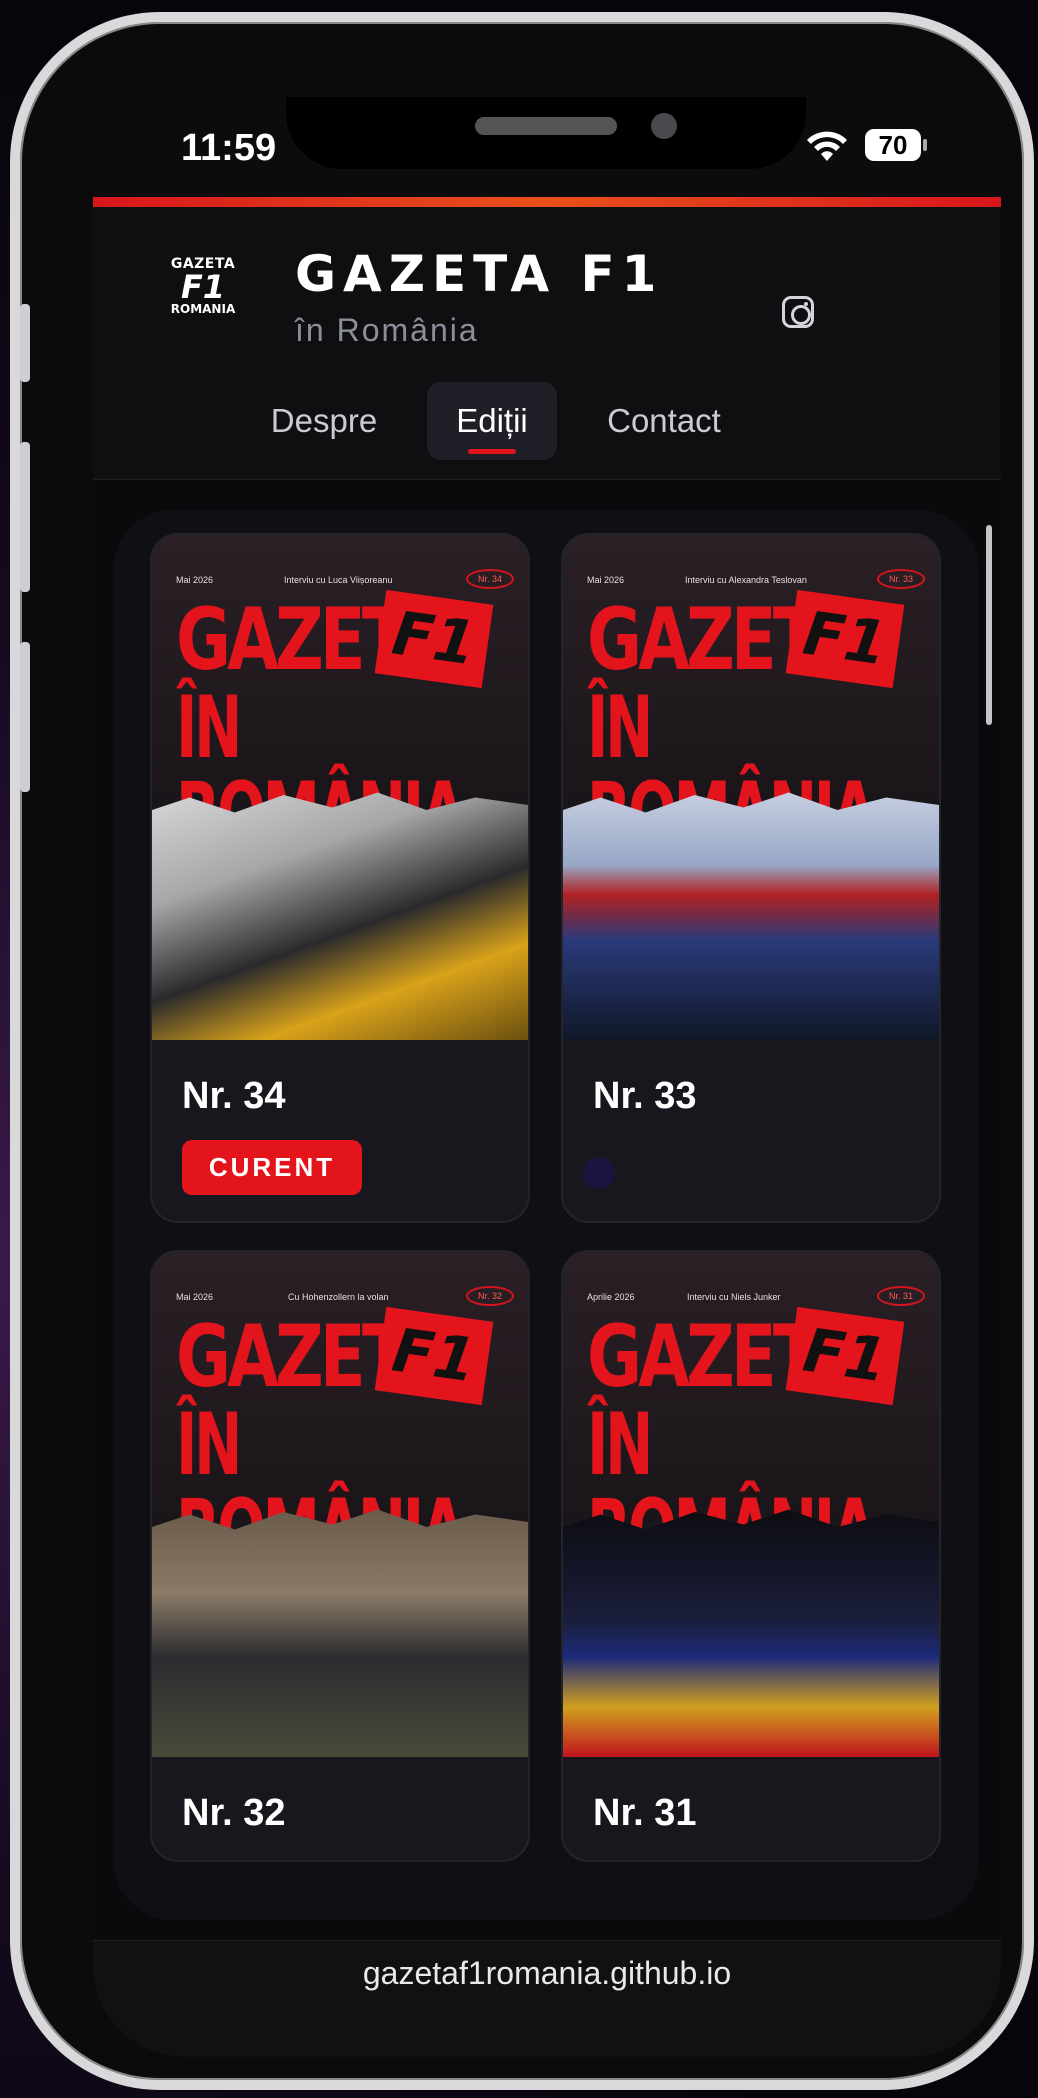 This screenshot has height=2098, width=1038. I want to click on logo-line3: ROMANIA, so click(203, 309).